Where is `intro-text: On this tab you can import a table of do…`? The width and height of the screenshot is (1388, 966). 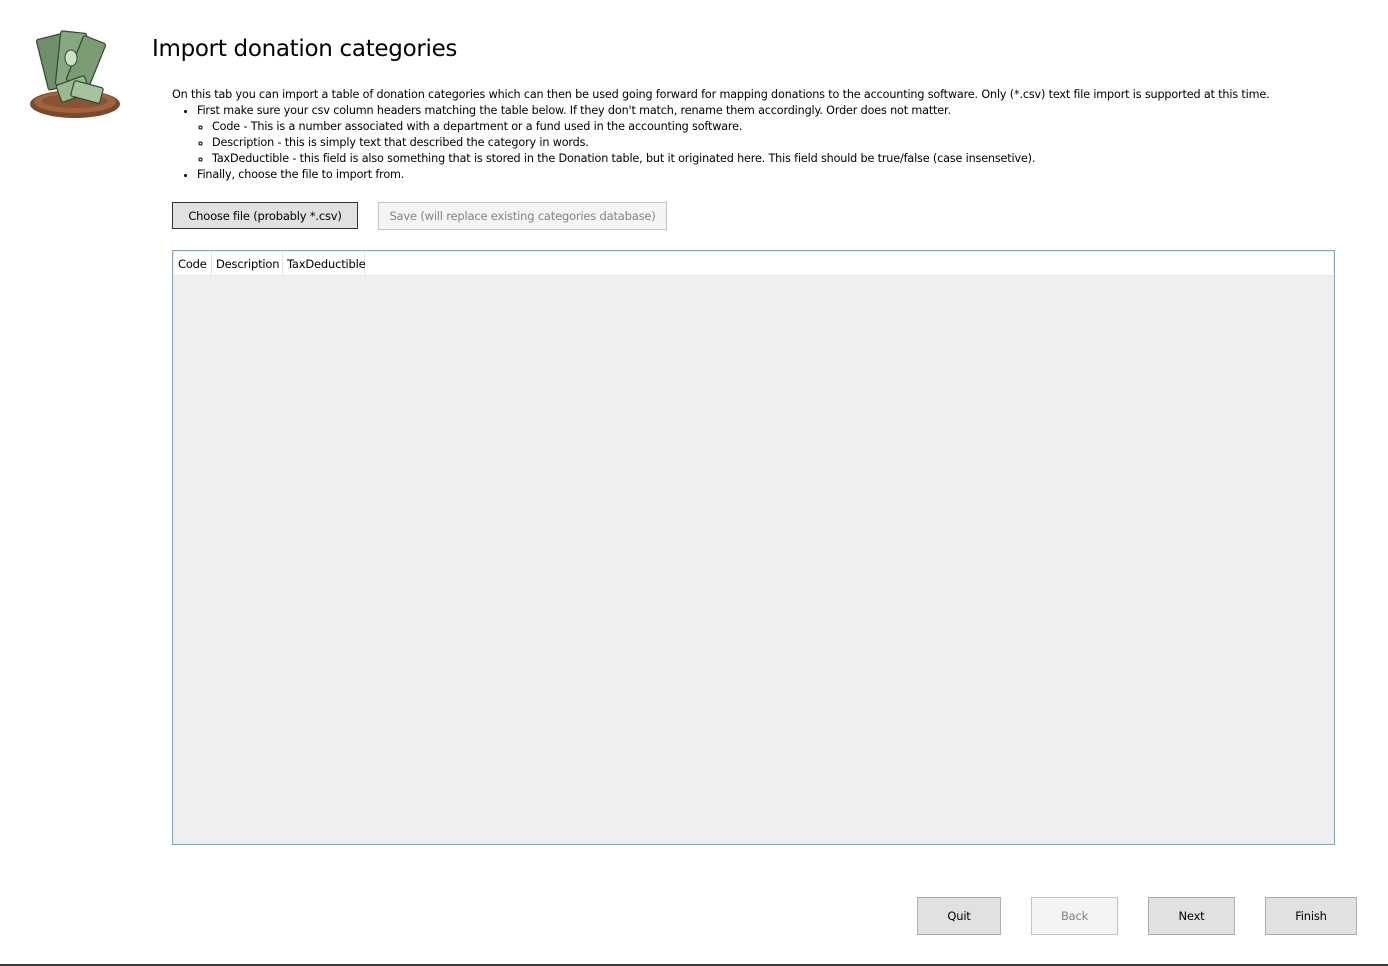
intro-text: On this tab you can import a table of do… is located at coordinates (721, 94).